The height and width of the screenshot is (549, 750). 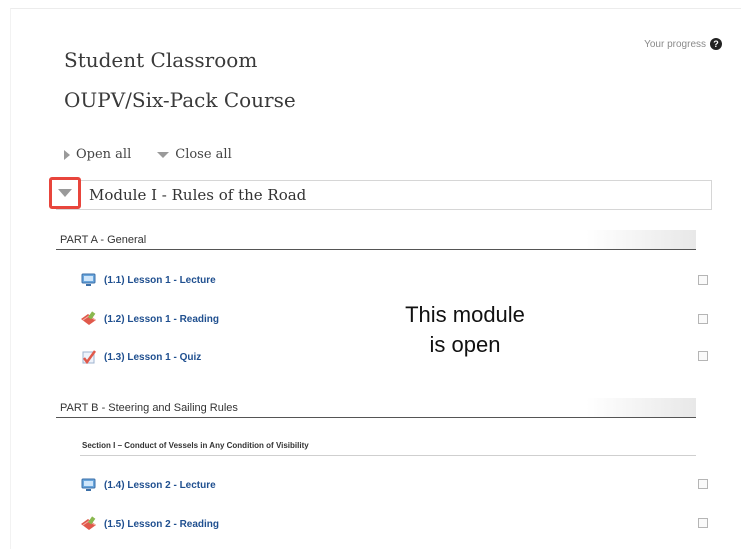 What do you see at coordinates (384, 195) in the screenshot?
I see `module-header: Module I - Rules of the Road` at bounding box center [384, 195].